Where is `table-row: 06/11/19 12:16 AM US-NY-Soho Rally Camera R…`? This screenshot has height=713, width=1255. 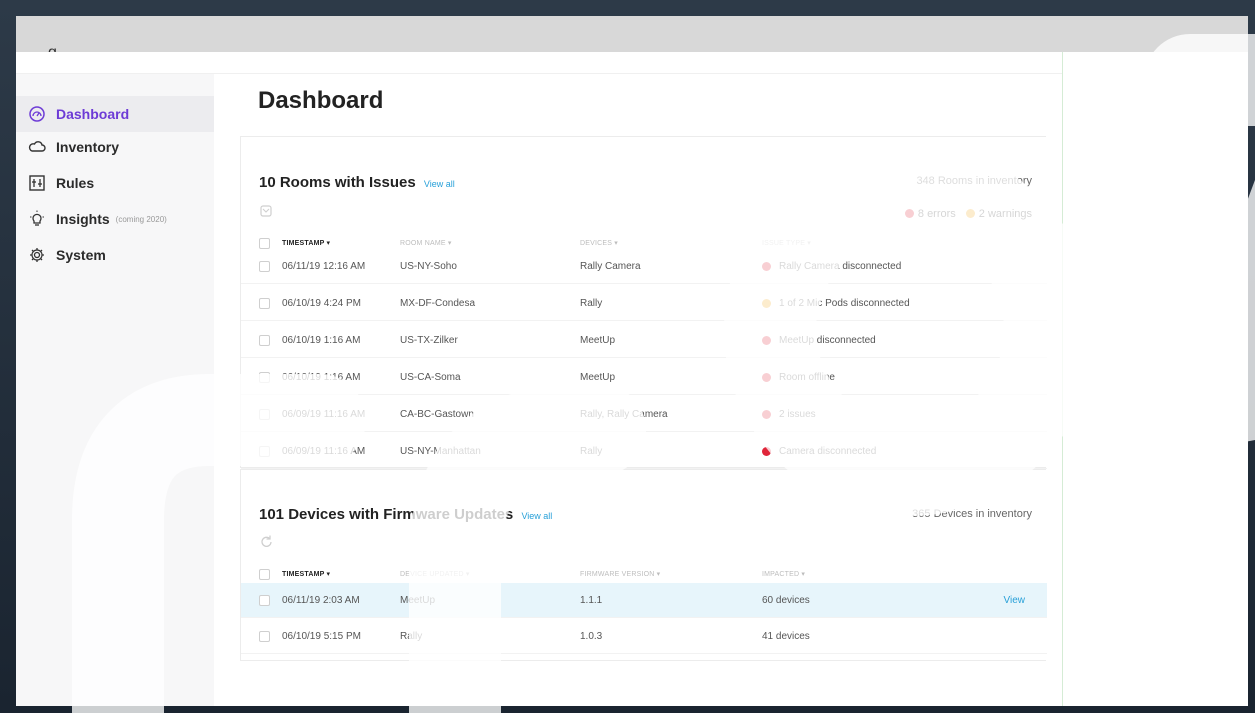 table-row: 06/11/19 12:16 AM US-NY-Soho Rally Camera R… is located at coordinates (644, 266).